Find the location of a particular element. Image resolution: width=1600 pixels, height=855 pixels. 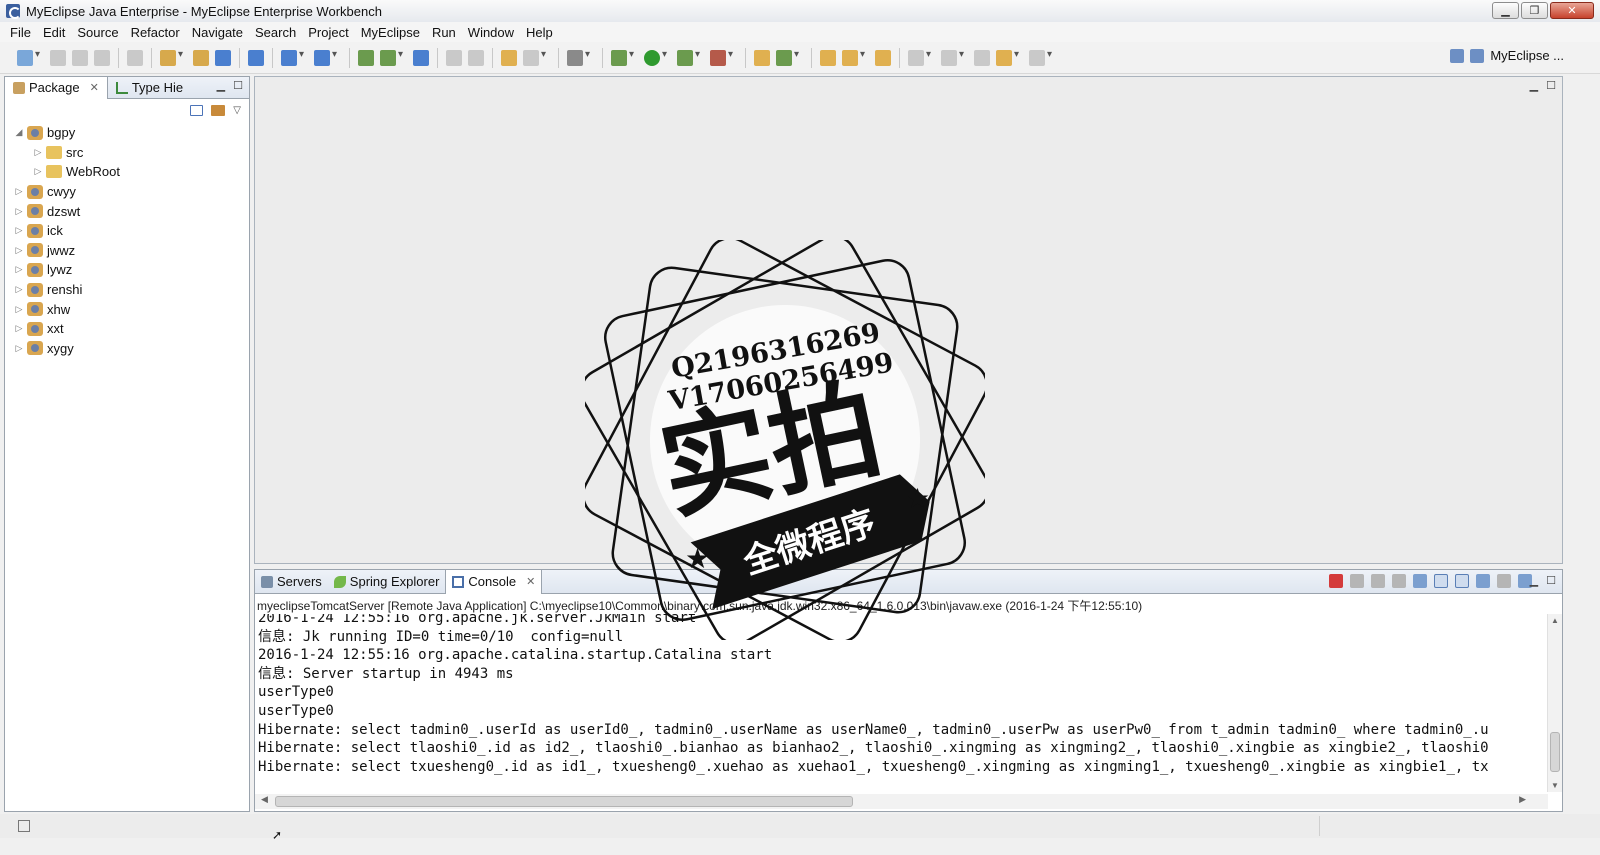

view-menu-icon: ▽ is located at coordinates (237, 110).